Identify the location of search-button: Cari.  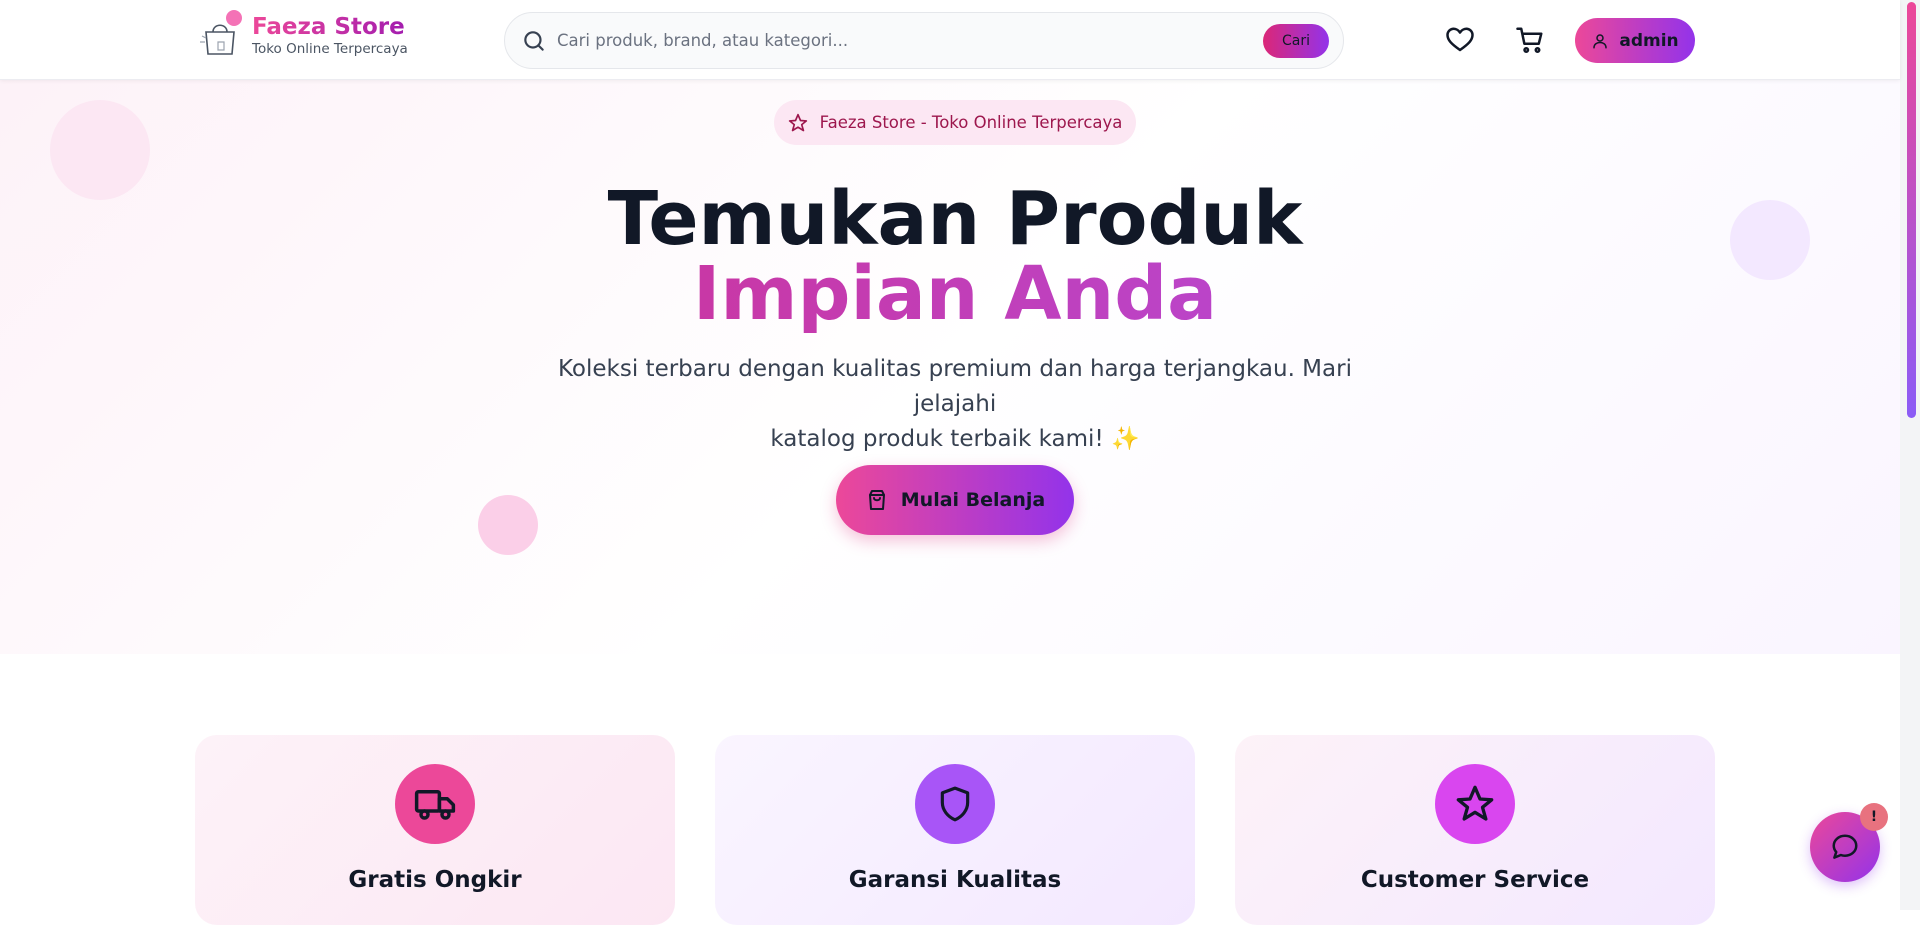
(1296, 40).